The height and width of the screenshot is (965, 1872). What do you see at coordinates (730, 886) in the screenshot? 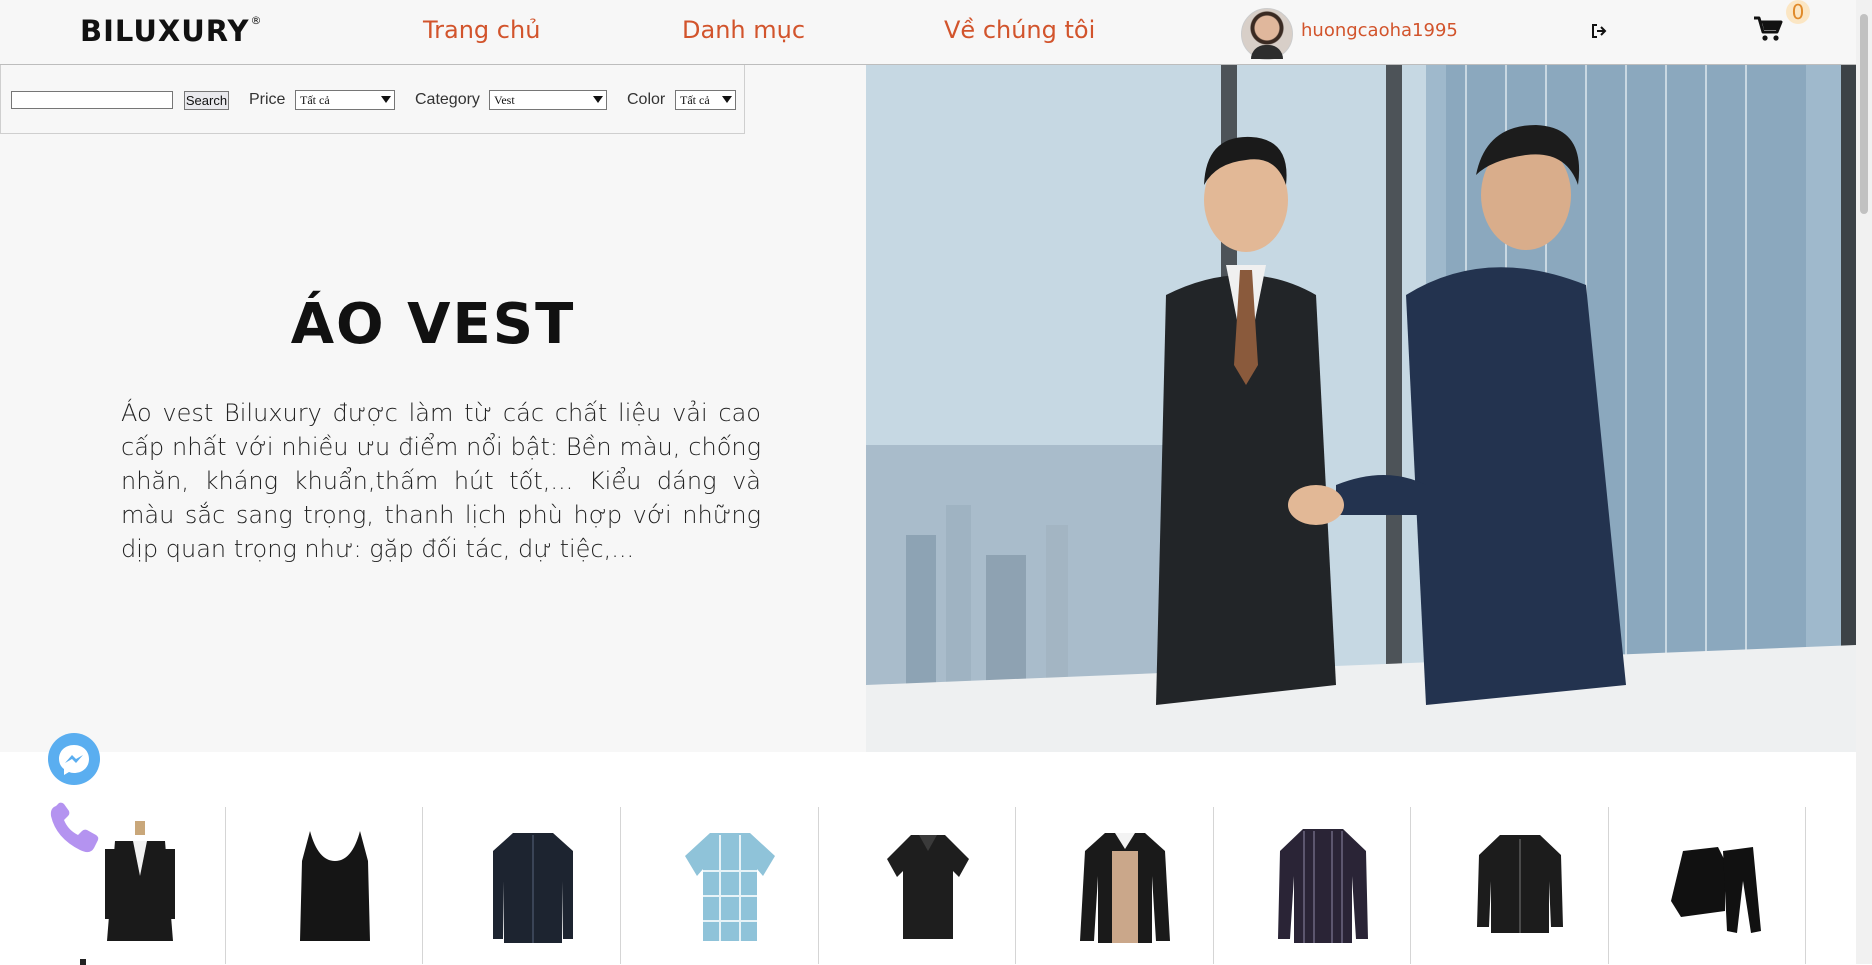
I see `plaid-shirt-icon` at bounding box center [730, 886].